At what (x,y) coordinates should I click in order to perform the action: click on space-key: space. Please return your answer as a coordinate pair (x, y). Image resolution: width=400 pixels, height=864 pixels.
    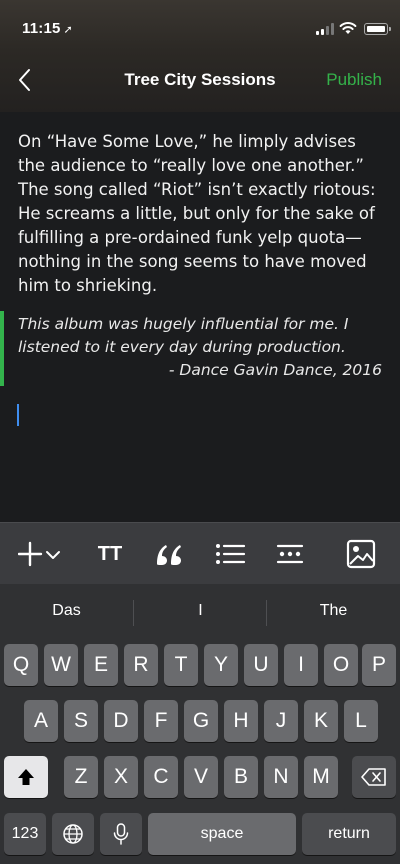
    Looking at the image, I should click on (222, 834).